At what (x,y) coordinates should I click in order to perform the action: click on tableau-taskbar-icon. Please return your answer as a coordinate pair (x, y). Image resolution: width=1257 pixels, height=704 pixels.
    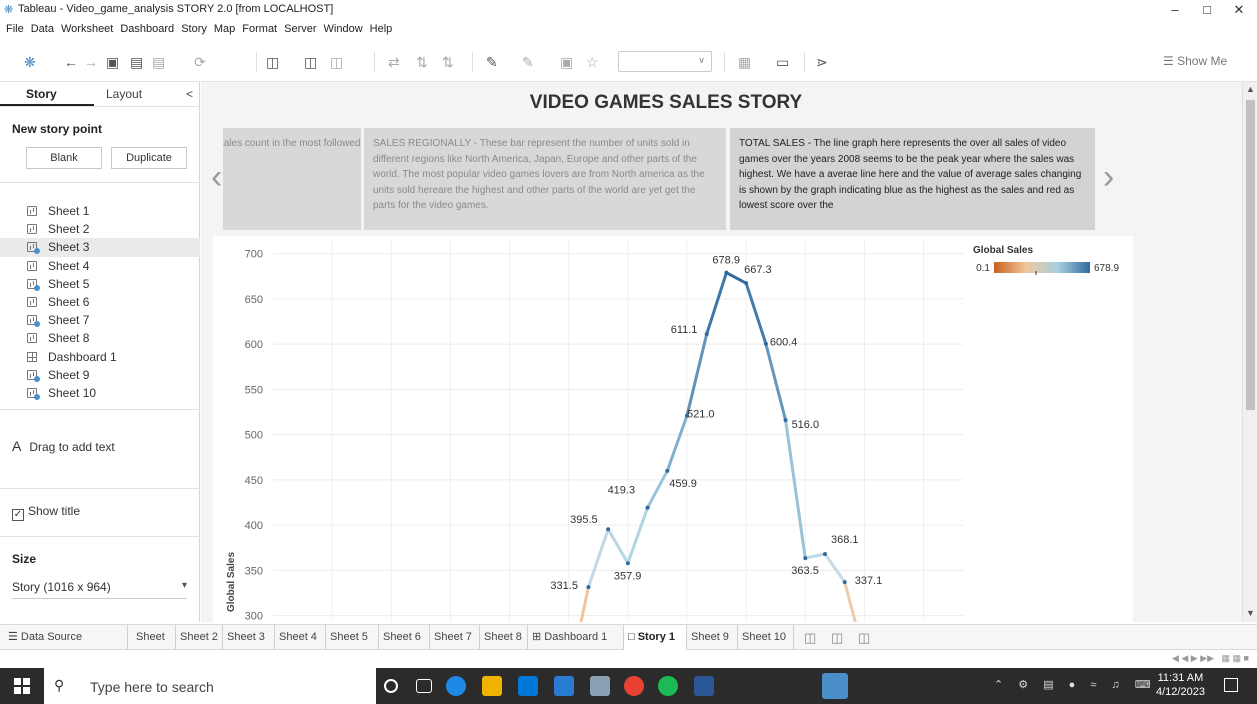
    Looking at the image, I should click on (835, 686).